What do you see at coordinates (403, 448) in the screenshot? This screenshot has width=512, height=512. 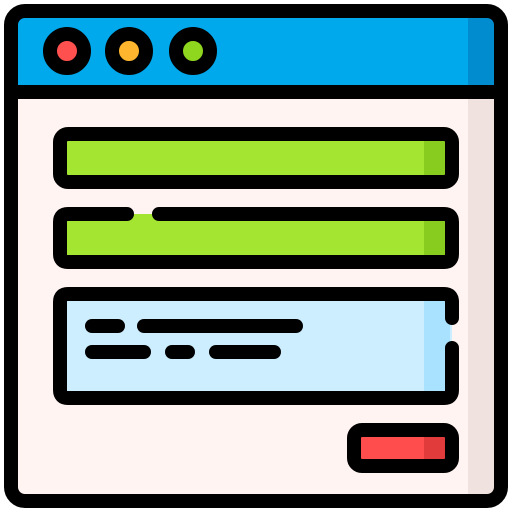 I see `submit-button` at bounding box center [403, 448].